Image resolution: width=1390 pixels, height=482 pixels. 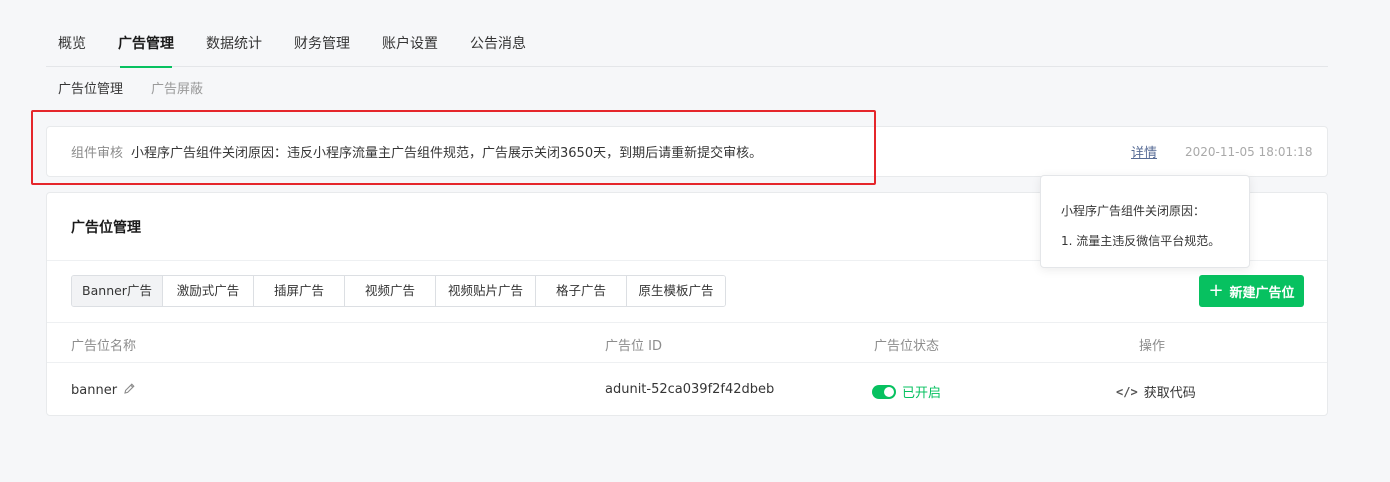 I want to click on cell-id: adunit-52ca039f2f42dbeb, so click(x=689, y=389).